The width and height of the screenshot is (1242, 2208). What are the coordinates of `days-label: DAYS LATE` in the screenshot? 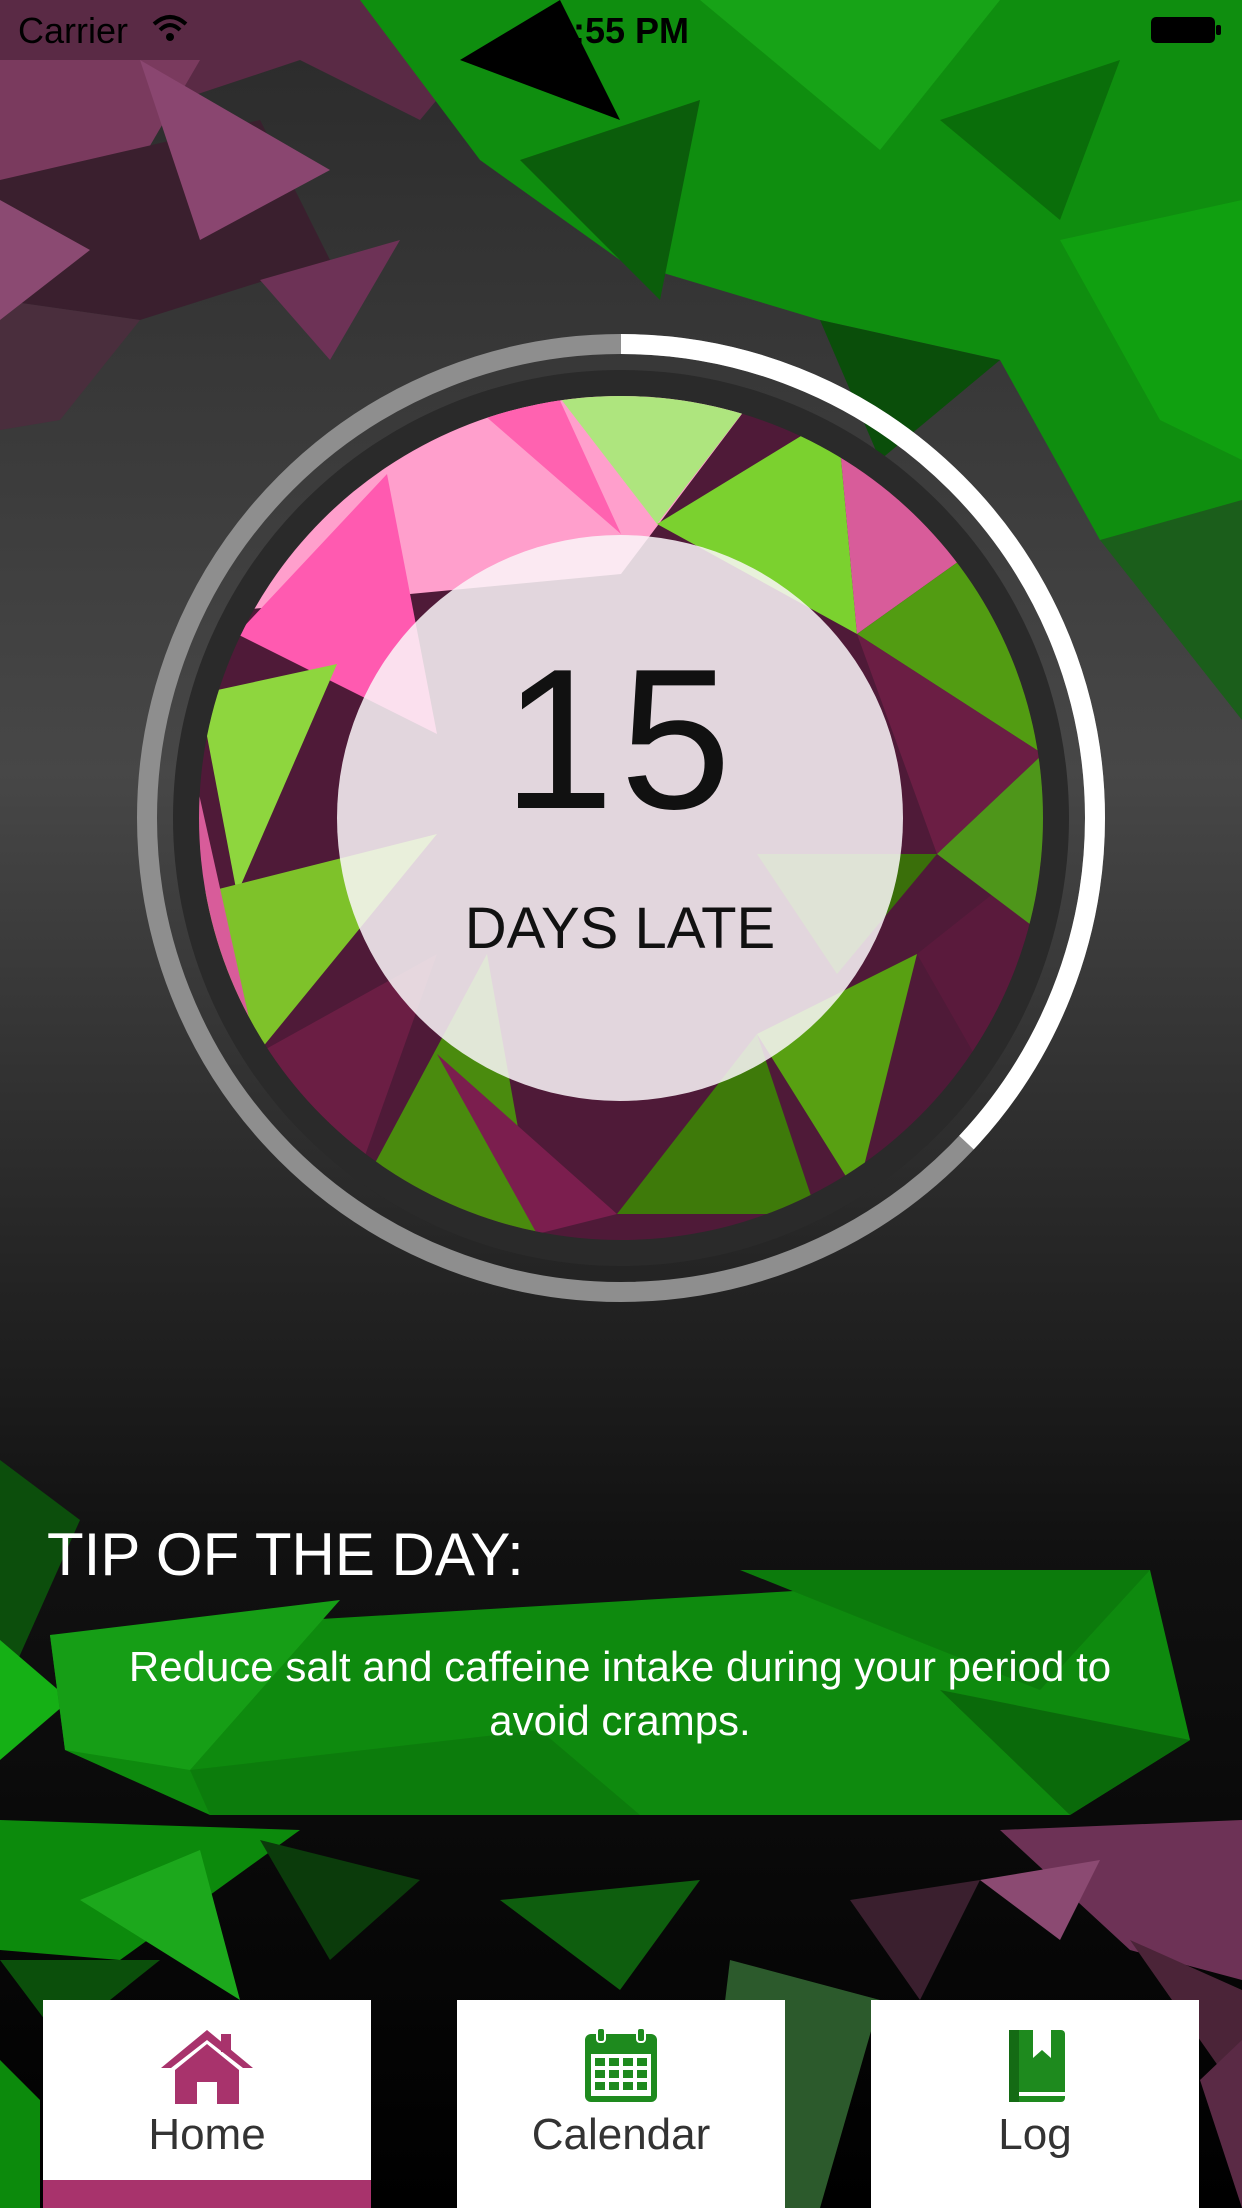 It's located at (620, 928).